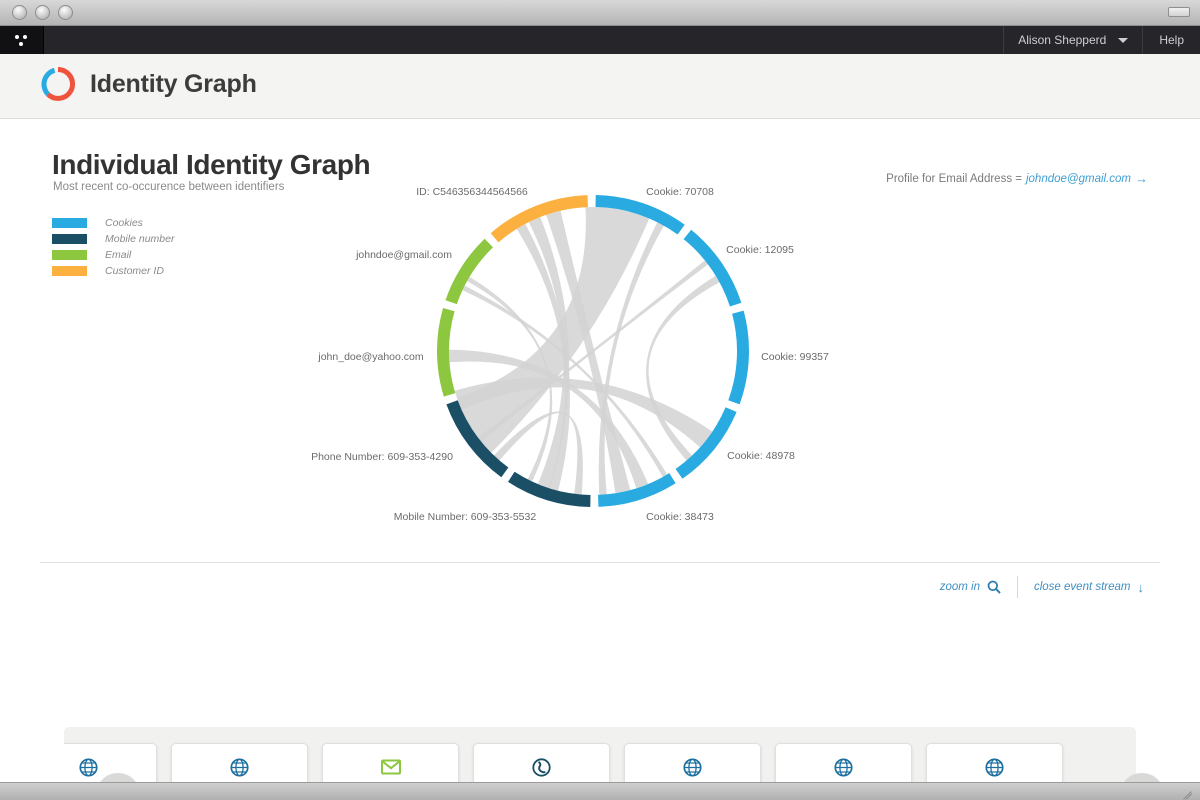 Image resolution: width=1200 pixels, height=800 pixels. I want to click on legend-item: Email, so click(113, 255).